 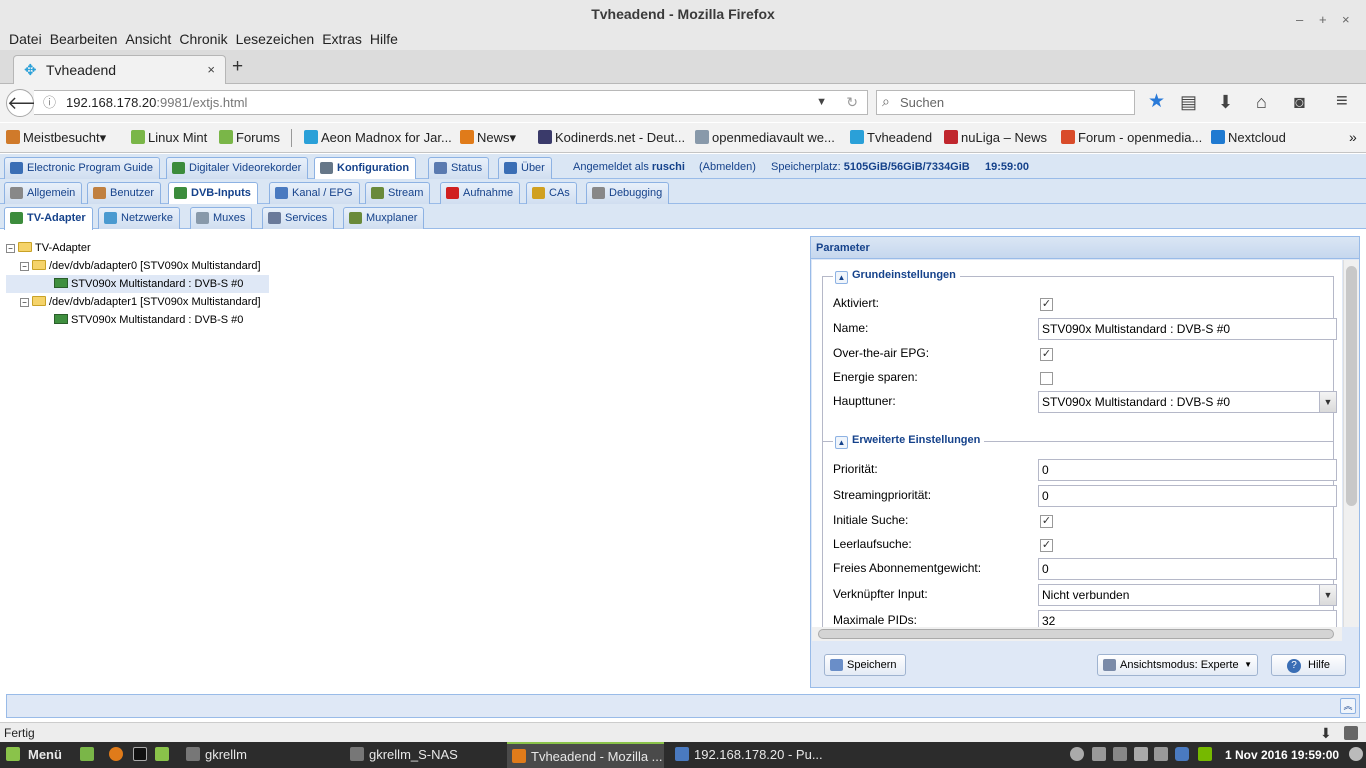 I want to click on addon-icon, so click(x=1351, y=733).